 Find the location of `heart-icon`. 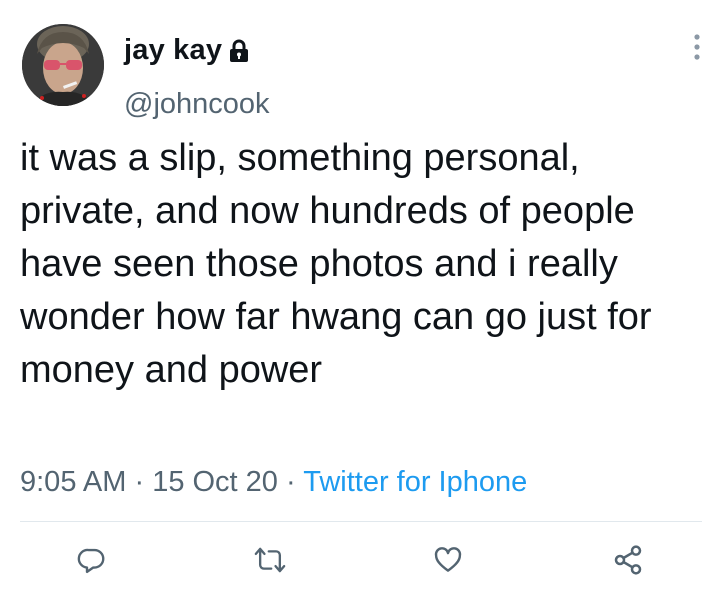

heart-icon is located at coordinates (448, 559).